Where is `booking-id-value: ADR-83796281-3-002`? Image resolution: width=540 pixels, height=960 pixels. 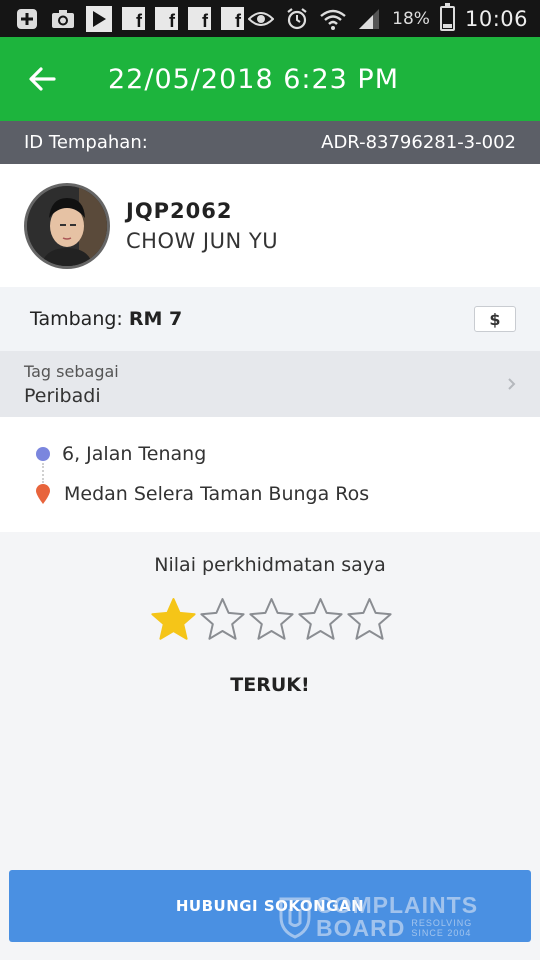
booking-id-value: ADR-83796281-3-002 is located at coordinates (418, 142).